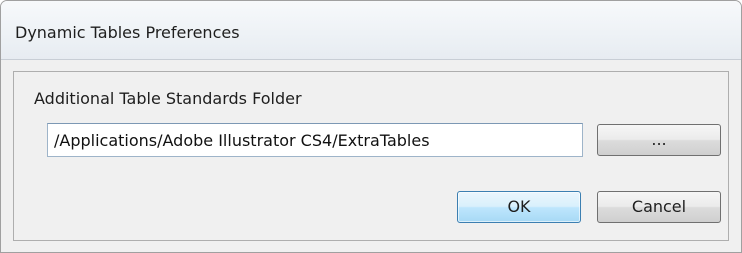  I want to click on folder-label: Additional Table Standards Folder, so click(168, 98).